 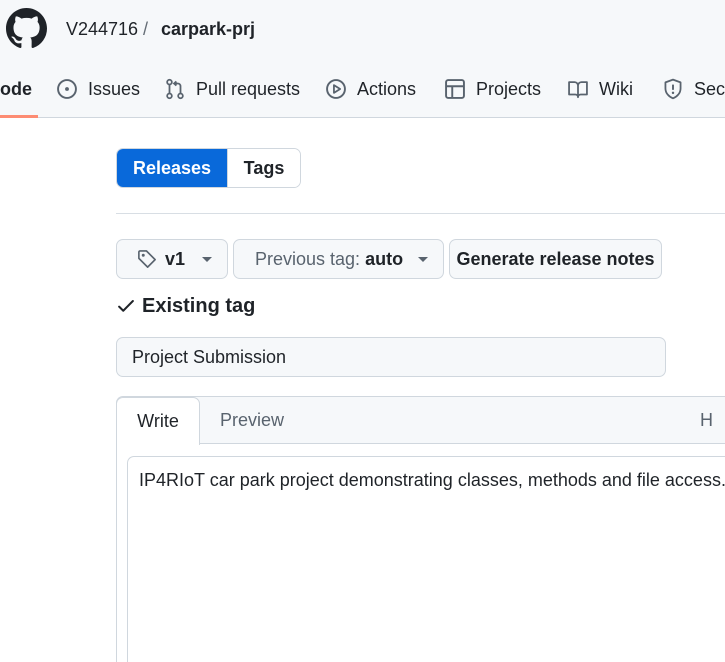 I want to click on tab-code-label: ode, so click(x=16, y=88).